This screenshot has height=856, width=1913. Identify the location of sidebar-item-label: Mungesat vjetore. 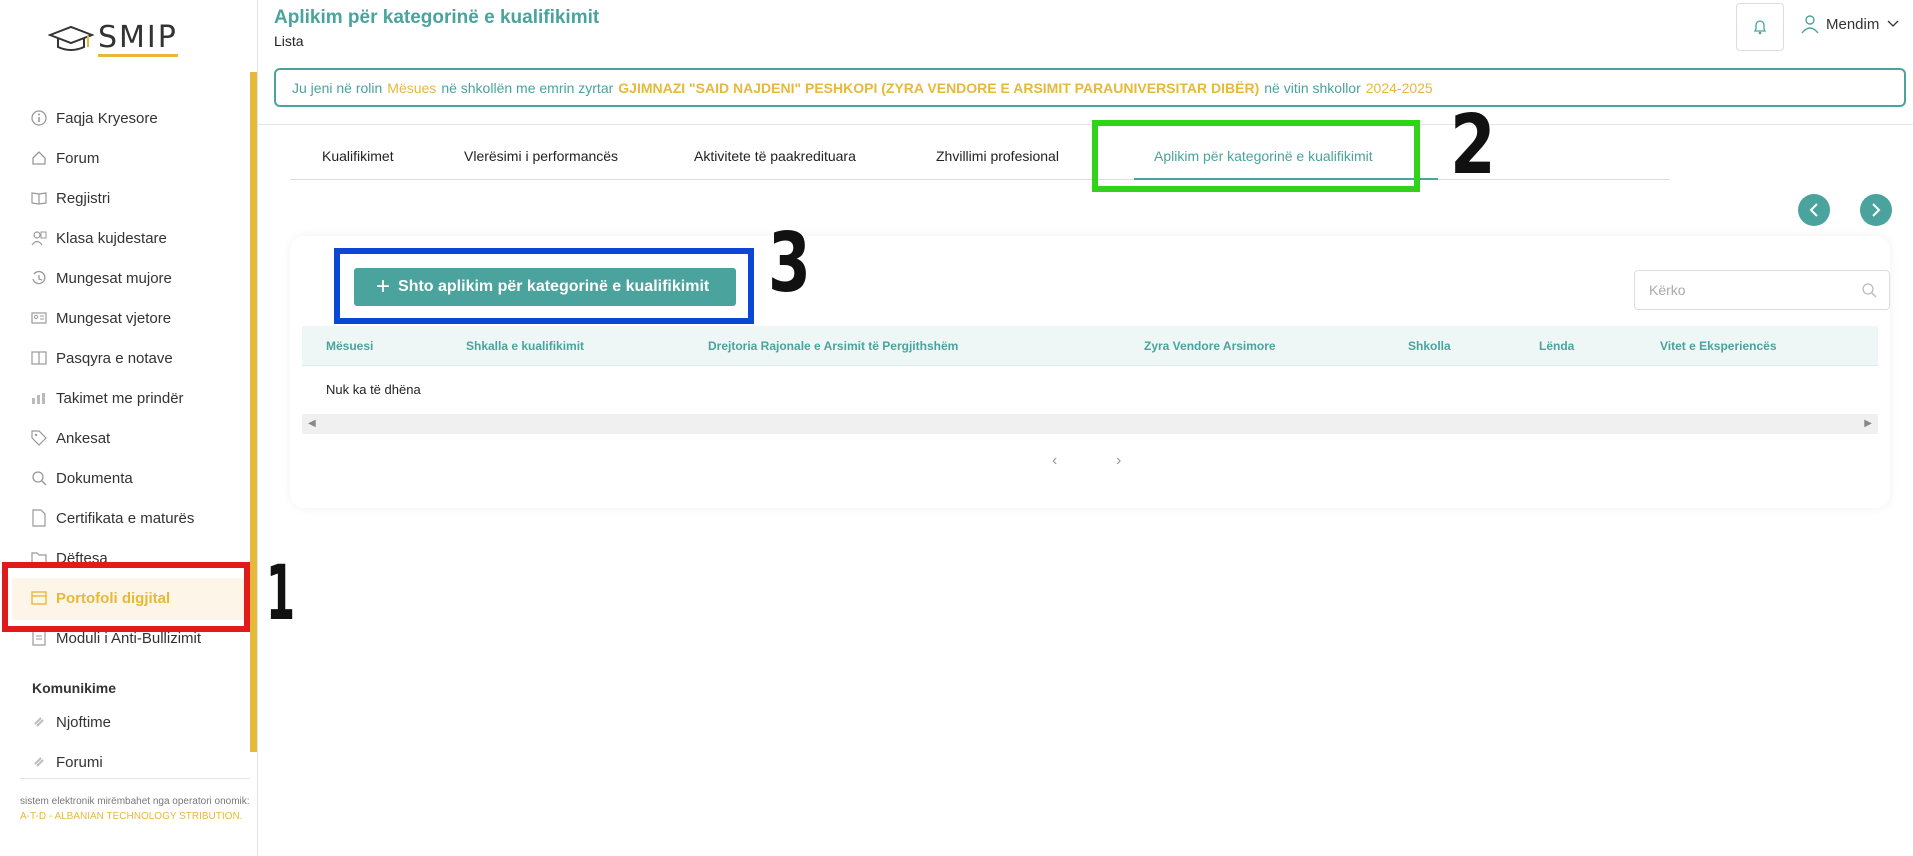
(114, 318).